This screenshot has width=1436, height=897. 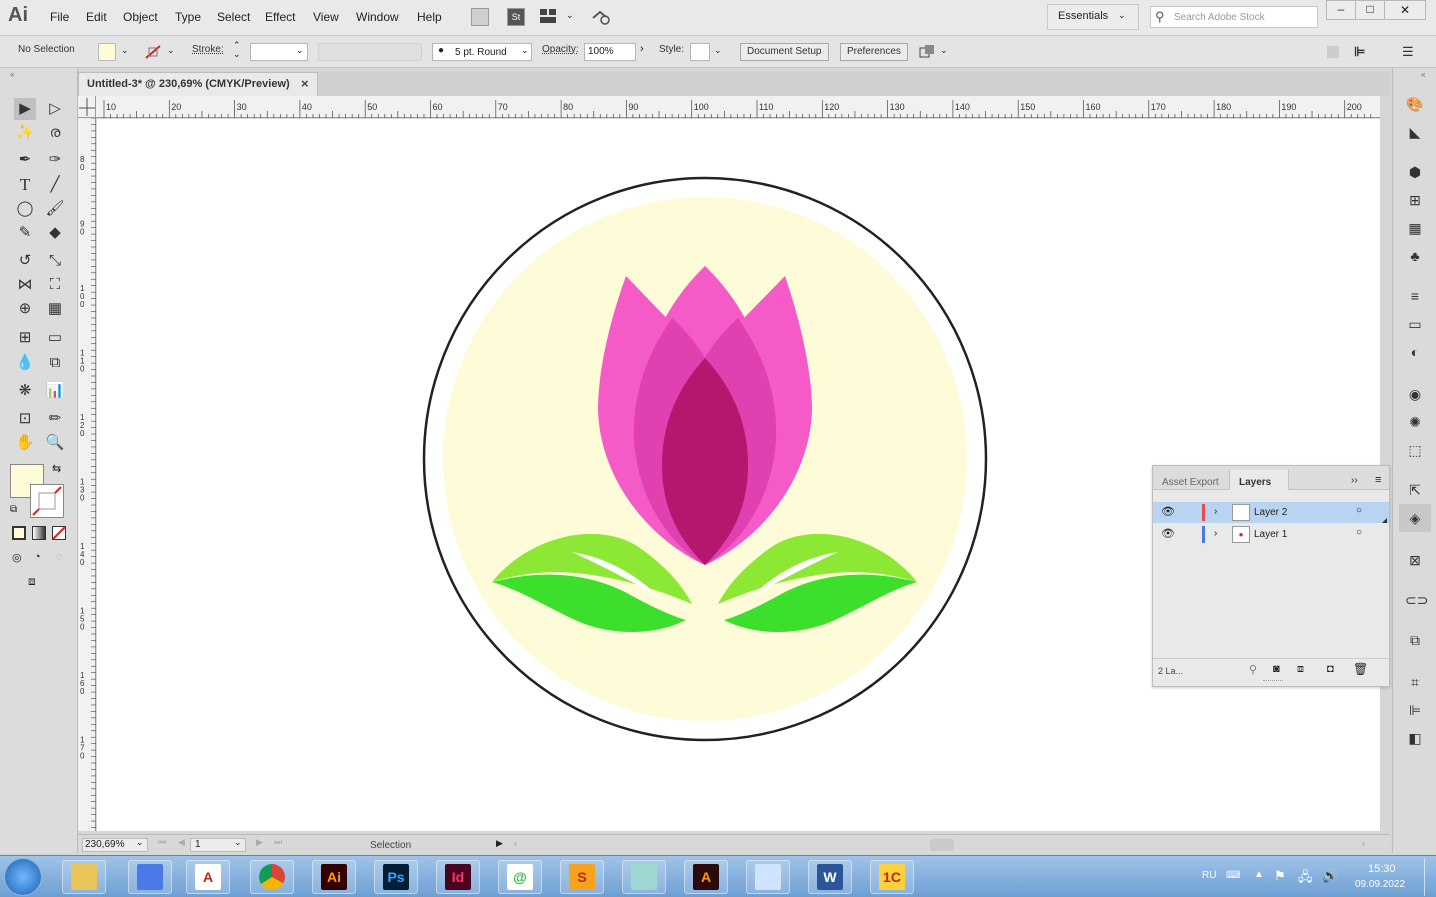 What do you see at coordinates (1415, 228) in the screenshot?
I see `brushes-icon: ▦` at bounding box center [1415, 228].